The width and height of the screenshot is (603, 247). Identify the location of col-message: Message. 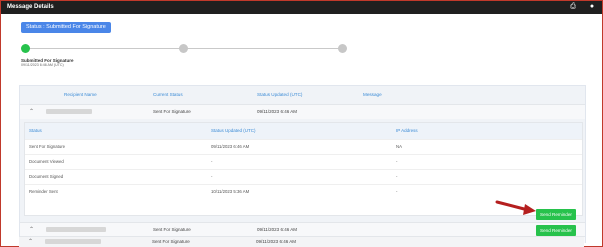
(372, 94).